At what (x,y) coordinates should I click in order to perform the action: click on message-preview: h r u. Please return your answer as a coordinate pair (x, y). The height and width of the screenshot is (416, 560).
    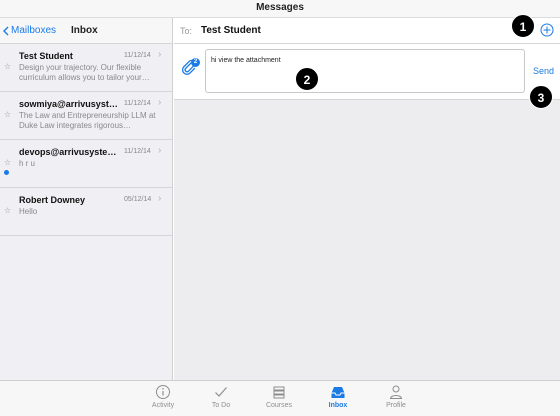
    Looking at the image, I should click on (27, 163).